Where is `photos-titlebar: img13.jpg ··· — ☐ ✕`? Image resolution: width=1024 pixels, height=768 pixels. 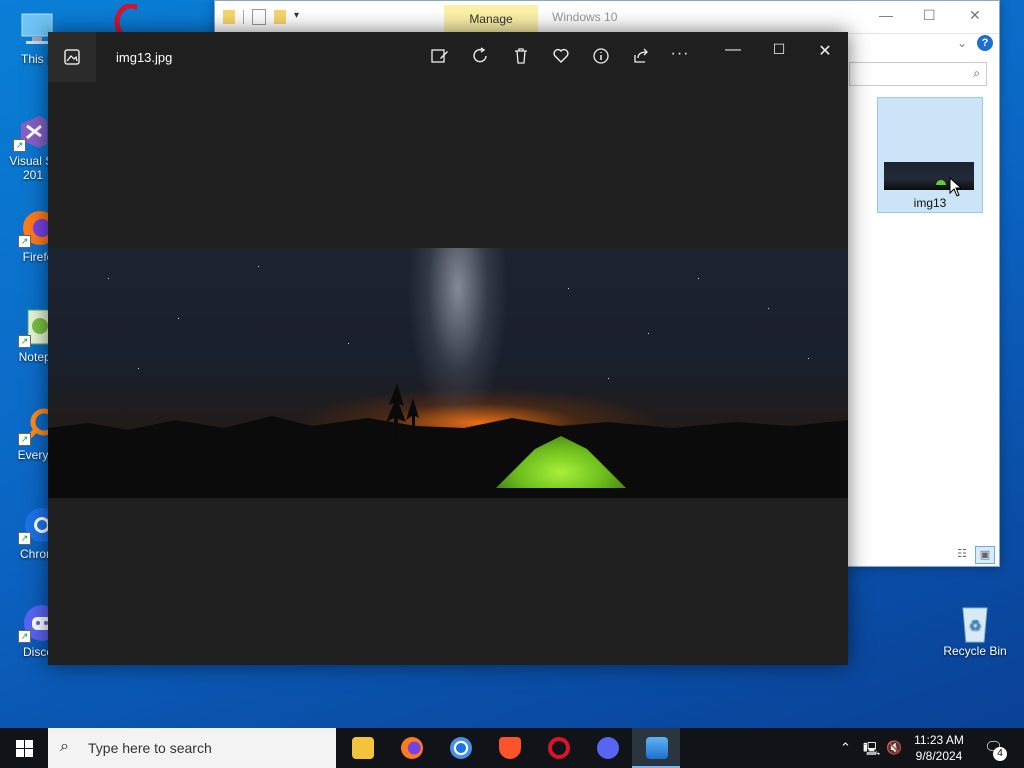
photos-titlebar: img13.jpg ··· — ☐ ✕ is located at coordinates (448, 57).